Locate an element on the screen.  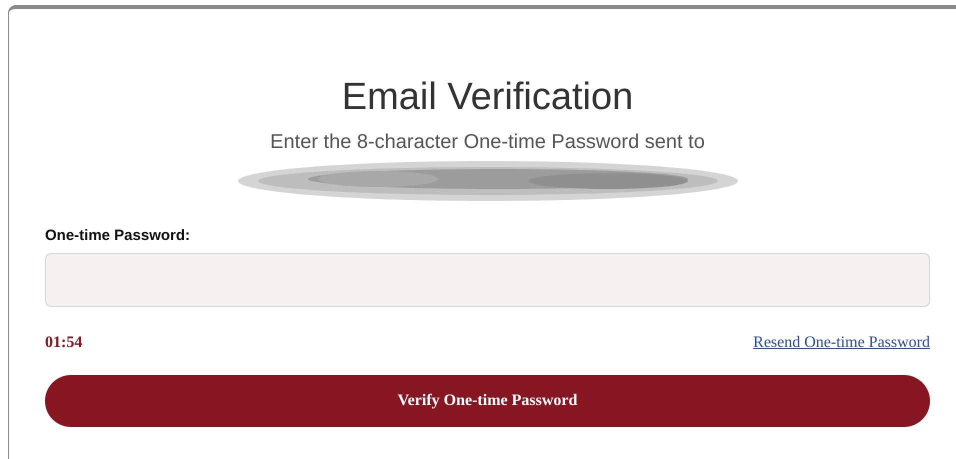
field-label: One-time Password: is located at coordinates (118, 236).